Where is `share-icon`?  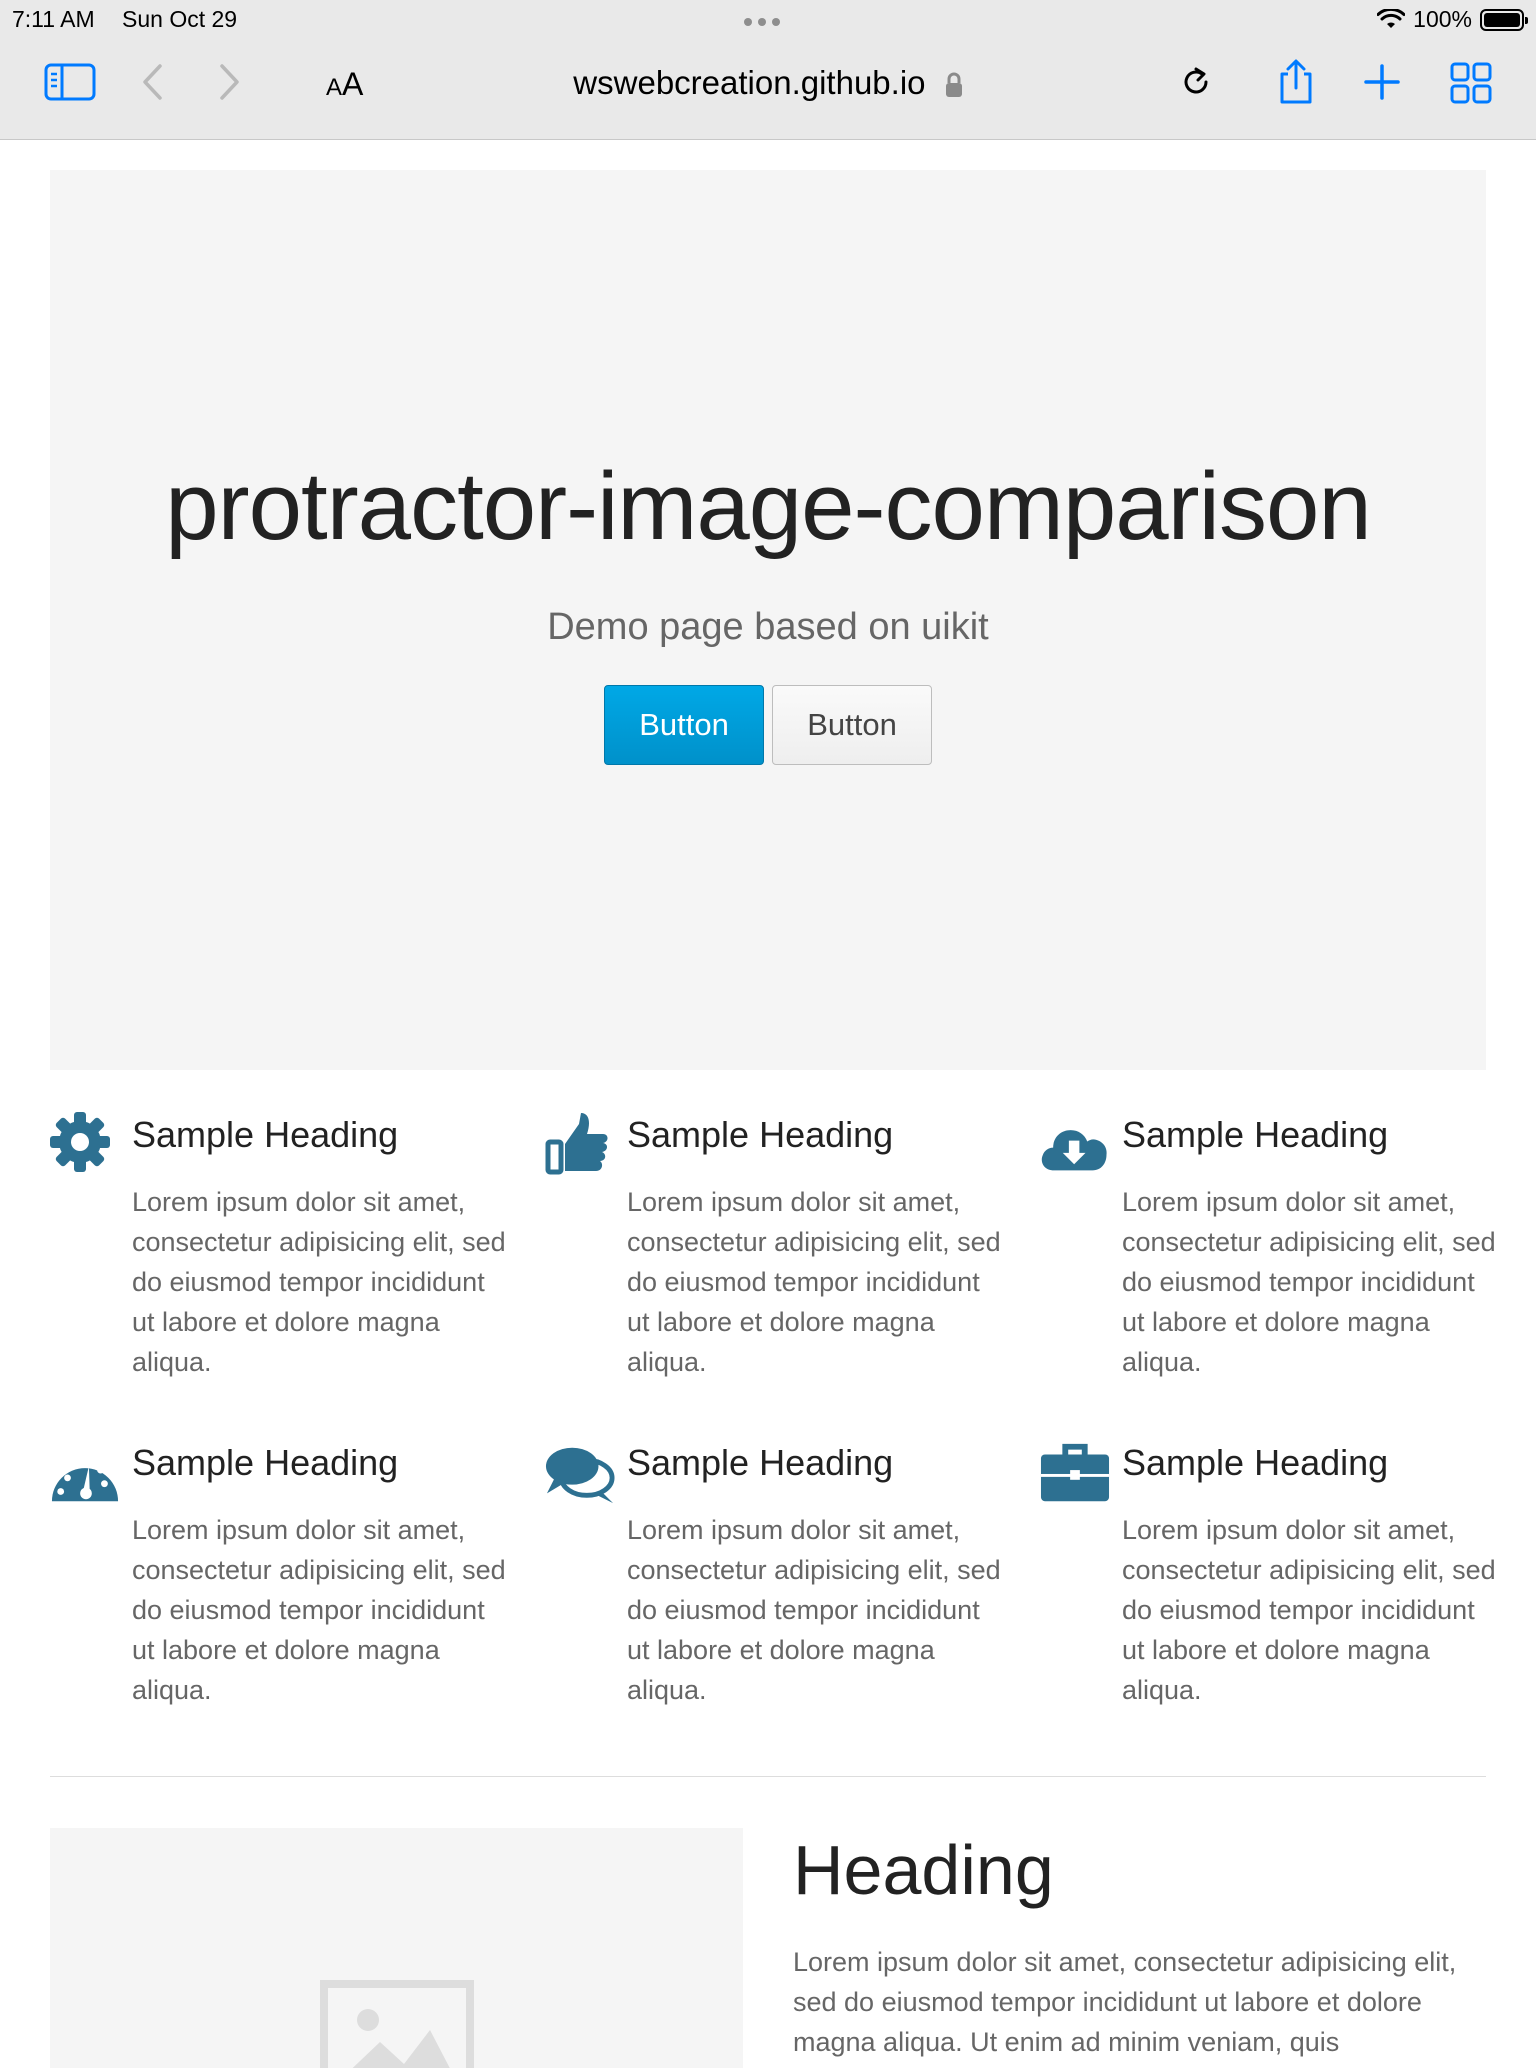
share-icon is located at coordinates (1296, 82).